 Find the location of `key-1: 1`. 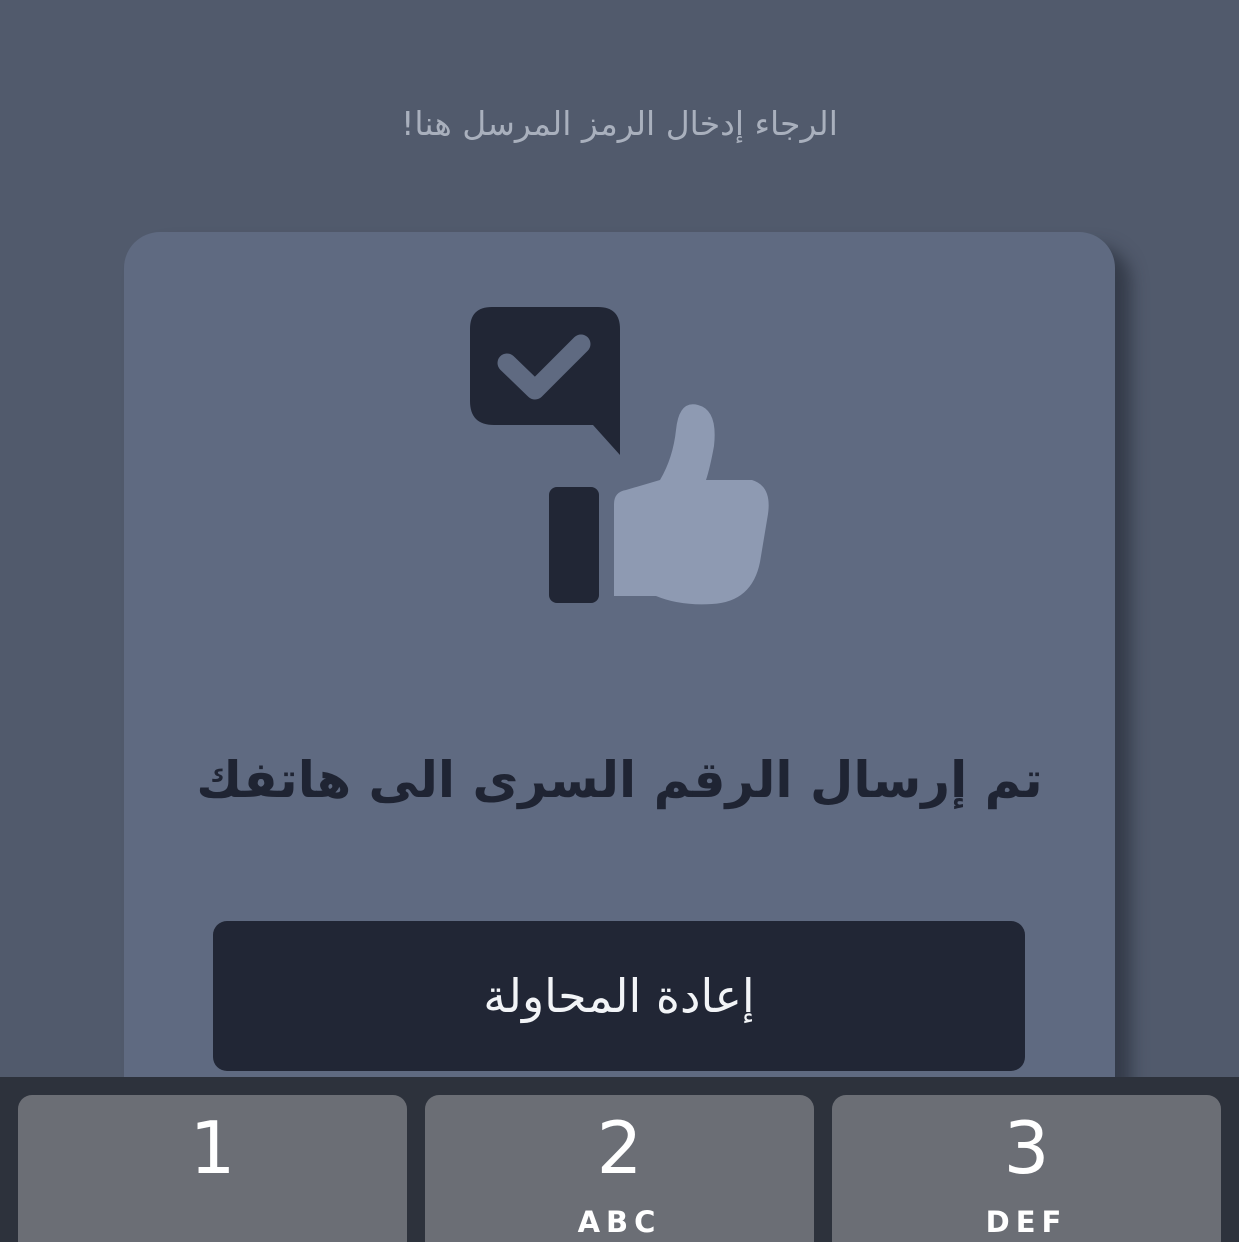

key-1: 1 is located at coordinates (212, 1168).